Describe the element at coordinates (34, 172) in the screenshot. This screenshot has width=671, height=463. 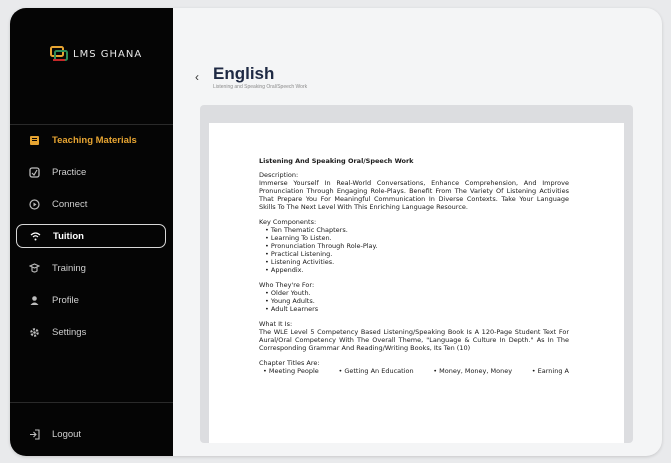
I see `practice-icon` at that location.